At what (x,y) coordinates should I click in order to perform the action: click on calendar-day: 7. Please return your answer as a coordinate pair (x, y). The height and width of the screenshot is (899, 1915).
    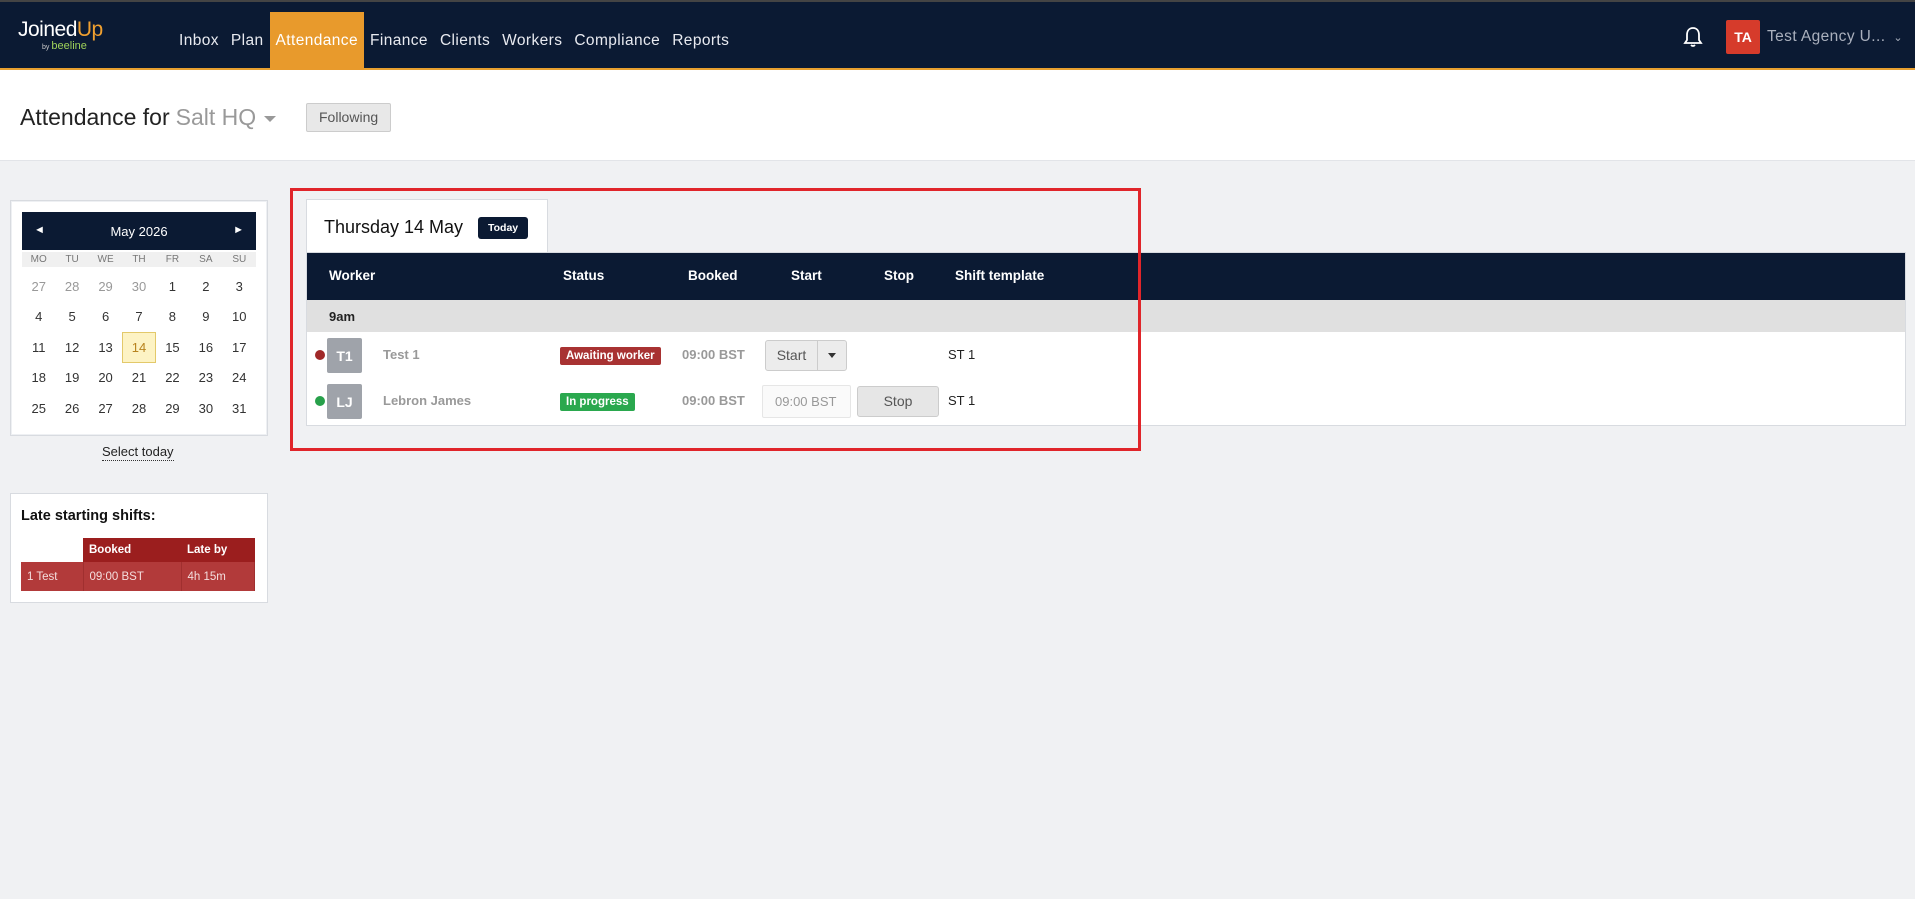
    Looking at the image, I should click on (138, 317).